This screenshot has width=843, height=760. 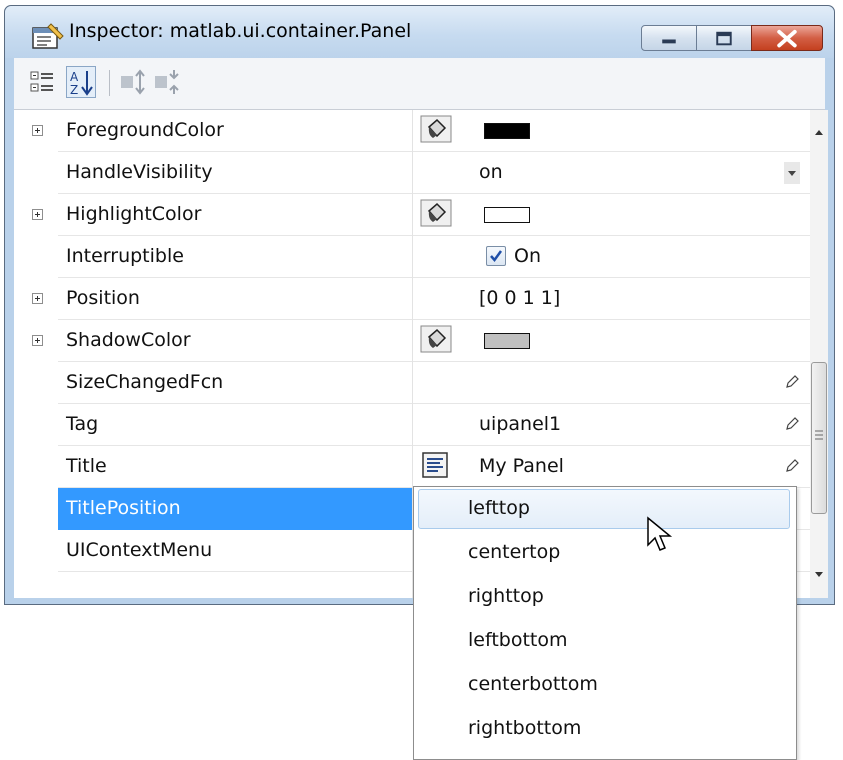 What do you see at coordinates (436, 465) in the screenshot?
I see `text-editor-icon` at bounding box center [436, 465].